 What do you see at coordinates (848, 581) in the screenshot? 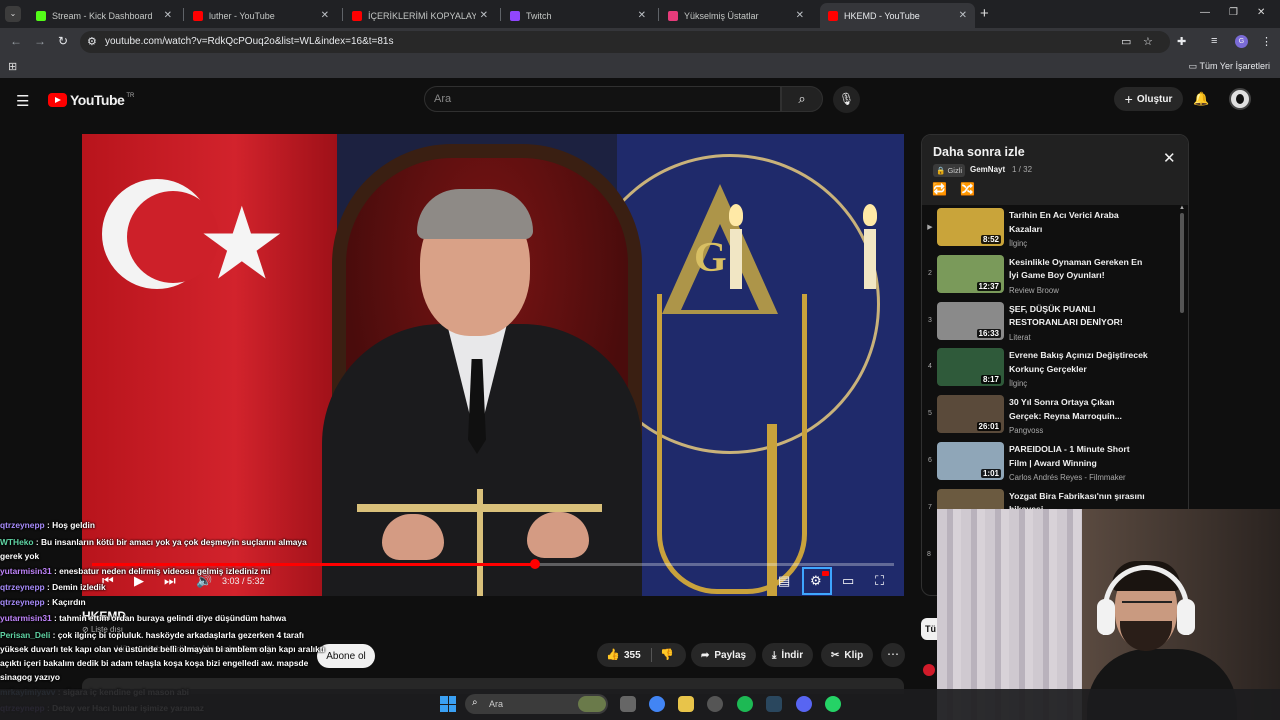
I see `theater-mode-icon: ▭` at bounding box center [848, 581].